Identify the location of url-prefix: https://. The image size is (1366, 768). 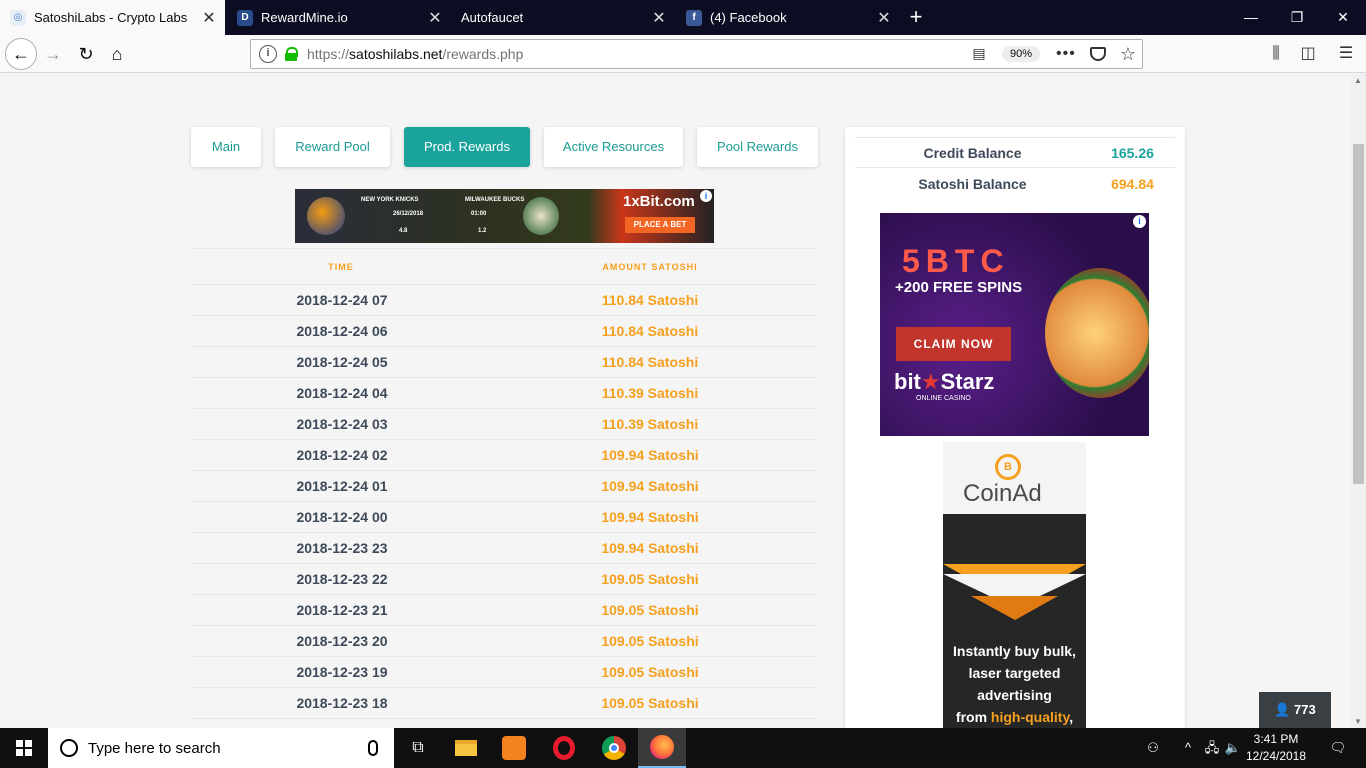
(328, 54).